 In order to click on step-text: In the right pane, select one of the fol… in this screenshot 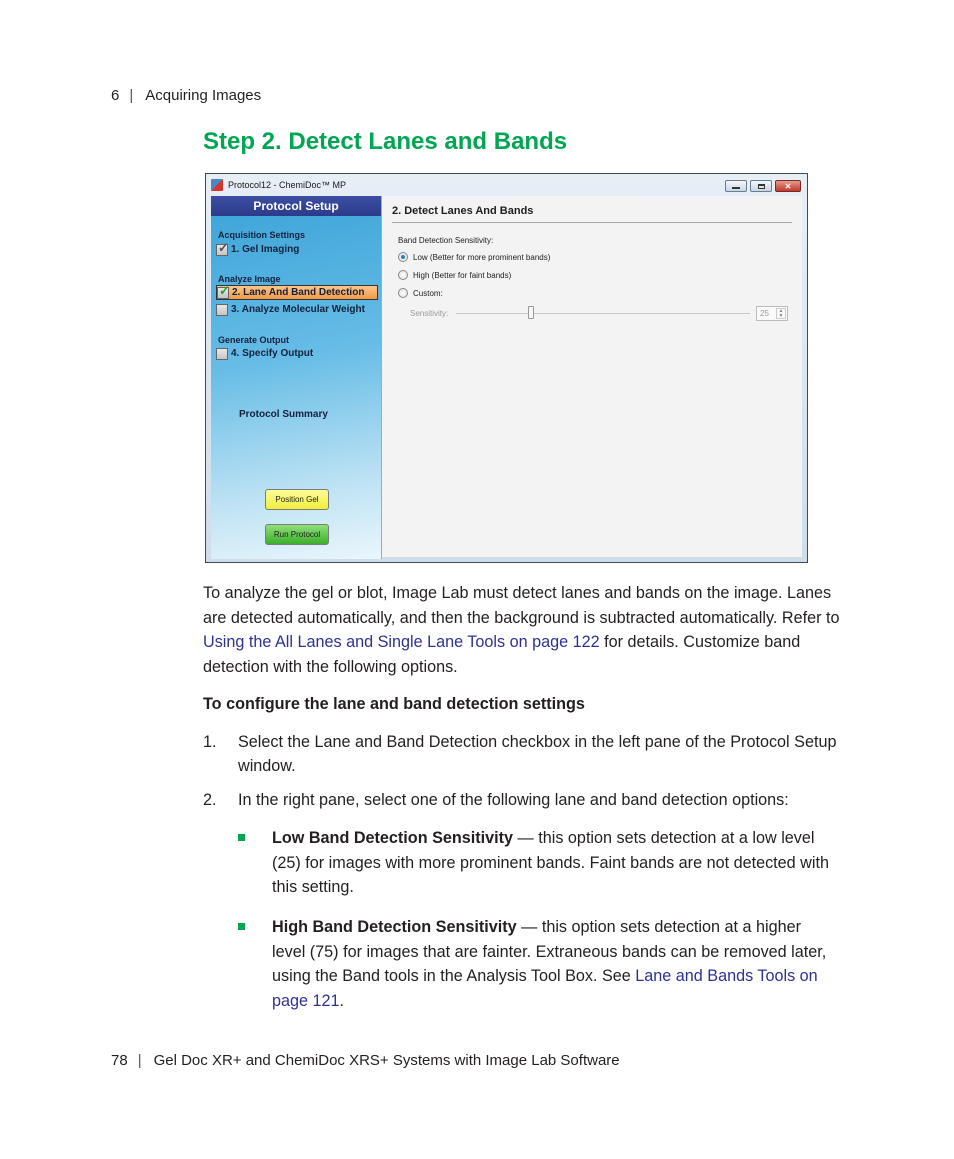, I will do `click(513, 800)`.